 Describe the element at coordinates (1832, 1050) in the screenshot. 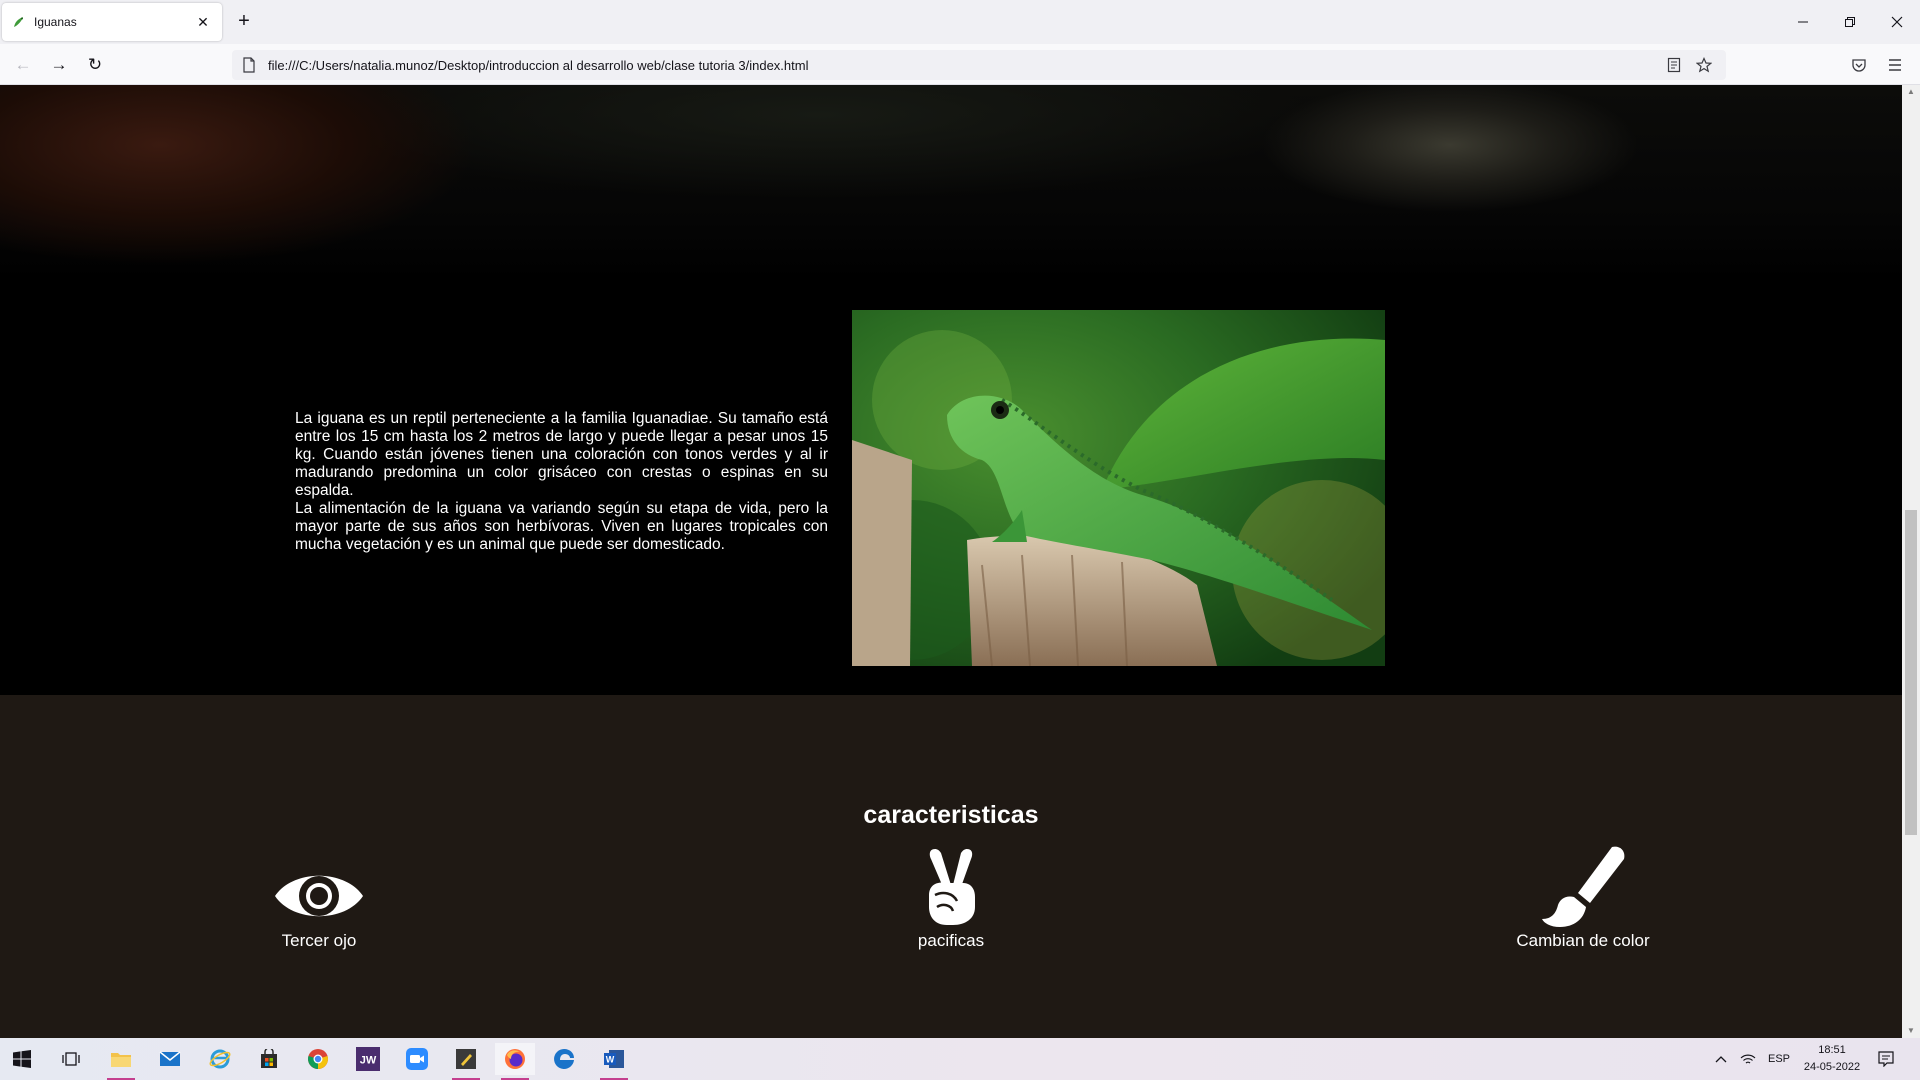

I see `clock-time: 18:51` at that location.